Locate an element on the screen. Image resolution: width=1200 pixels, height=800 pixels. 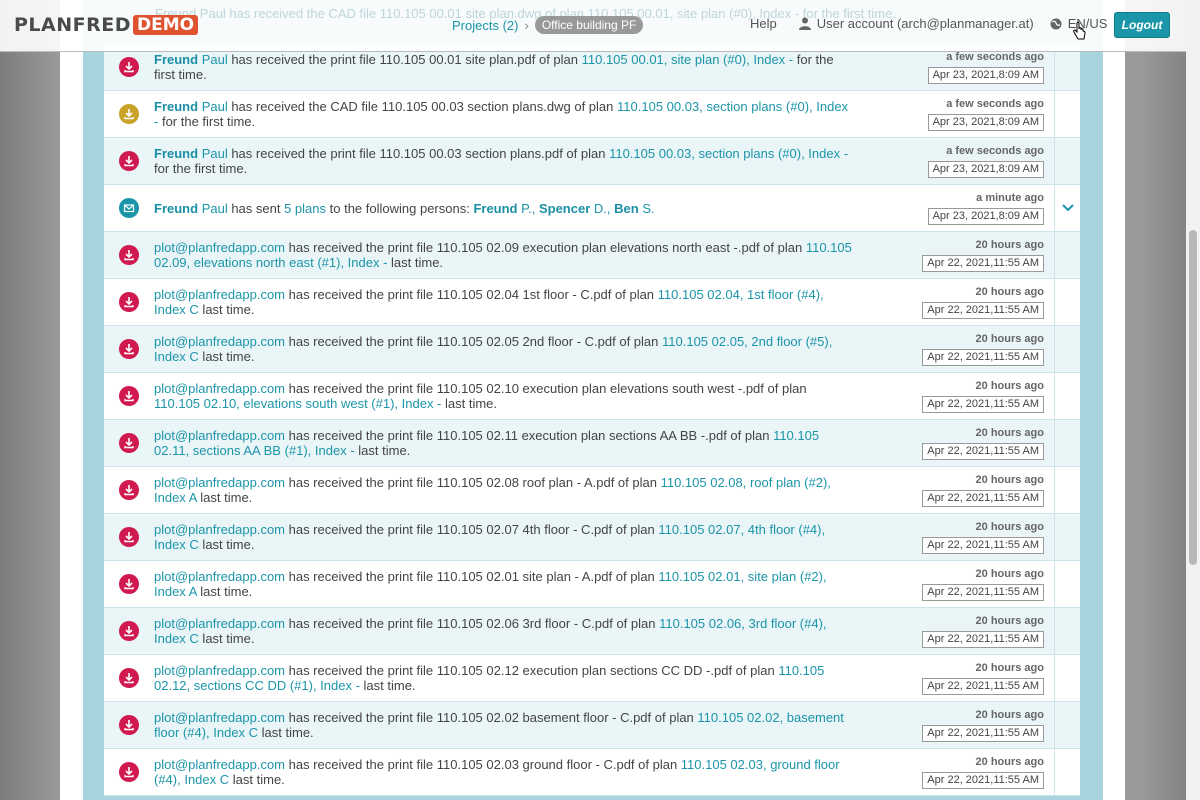
recipient-last-name: Ben is located at coordinates (626, 208).